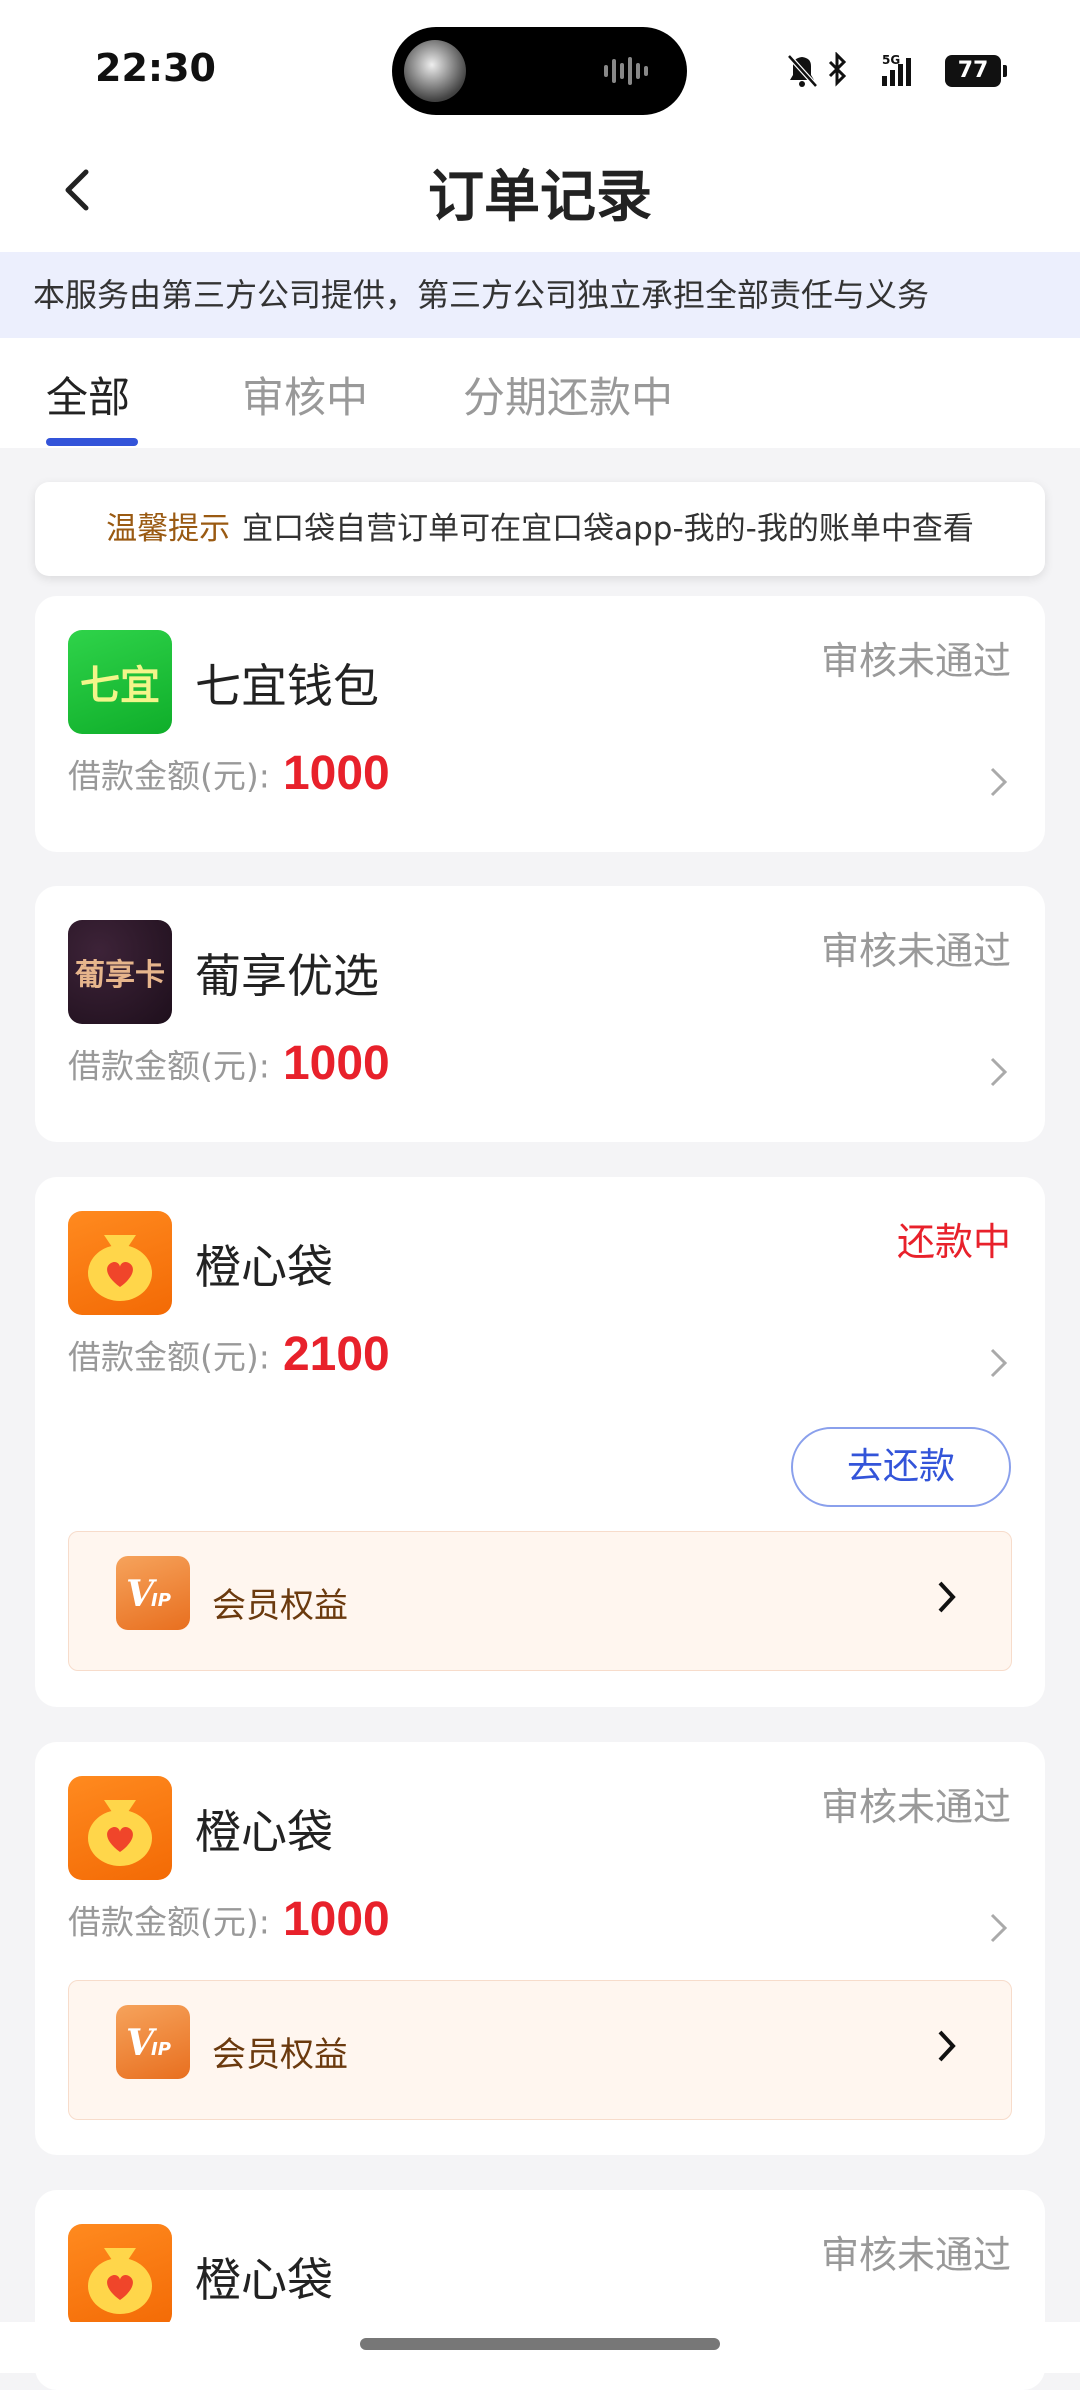 The image size is (1080, 2390). Describe the element at coordinates (540, 295) in the screenshot. I see `third-party-notice: 本服务由第三方公司提供，第三方公司独立承担全部责任与义务` at that location.